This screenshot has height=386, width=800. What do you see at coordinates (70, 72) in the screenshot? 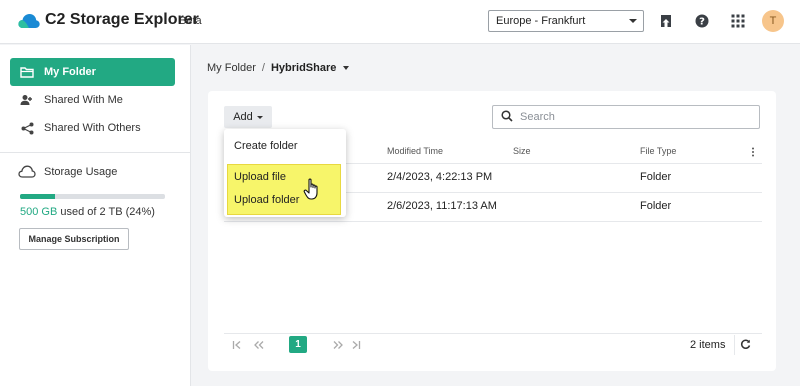
I see `sidebar-item-label: My Folder` at bounding box center [70, 72].